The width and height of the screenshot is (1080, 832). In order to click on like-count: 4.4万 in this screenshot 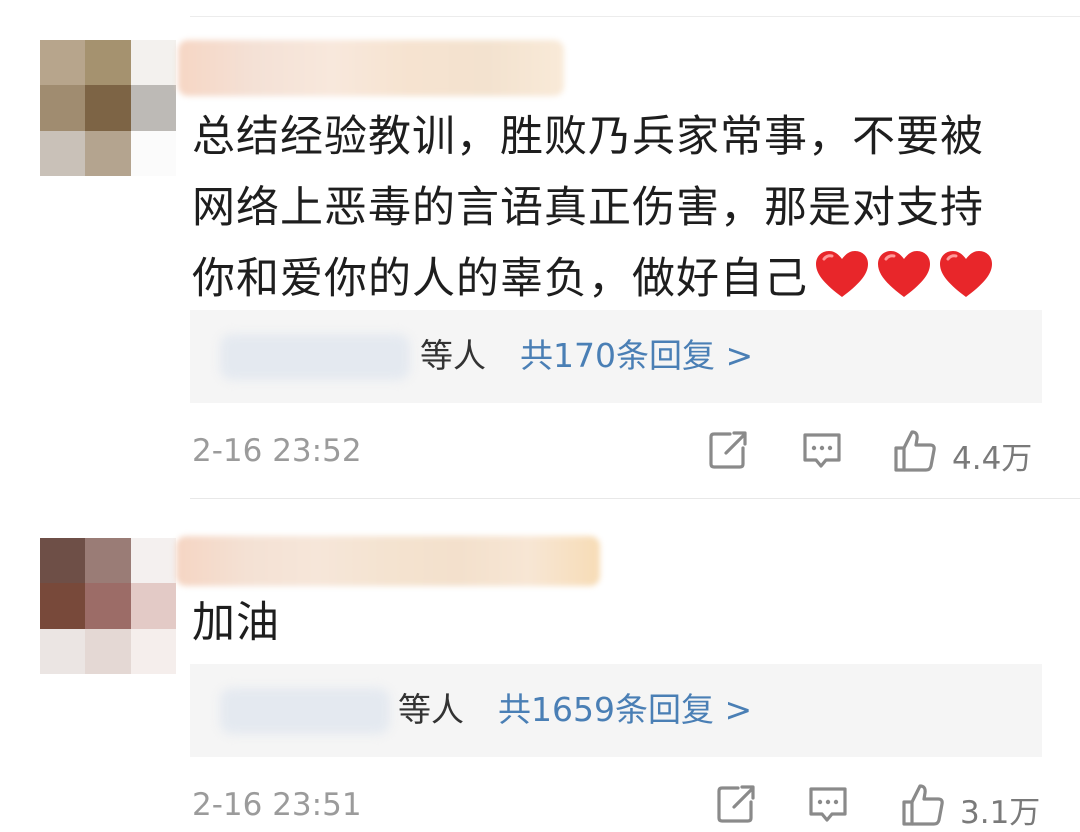, I will do `click(992, 459)`.